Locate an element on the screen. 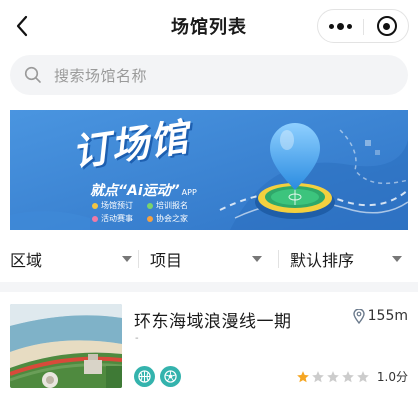  venue-distance: 155m is located at coordinates (380, 316).